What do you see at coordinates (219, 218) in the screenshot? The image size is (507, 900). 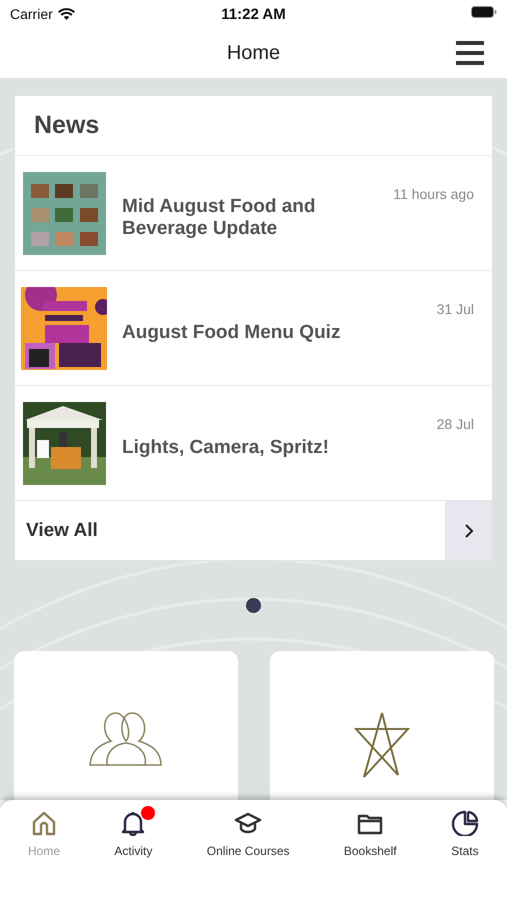 I see `news-title: Mid August Food and Beverage Update` at bounding box center [219, 218].